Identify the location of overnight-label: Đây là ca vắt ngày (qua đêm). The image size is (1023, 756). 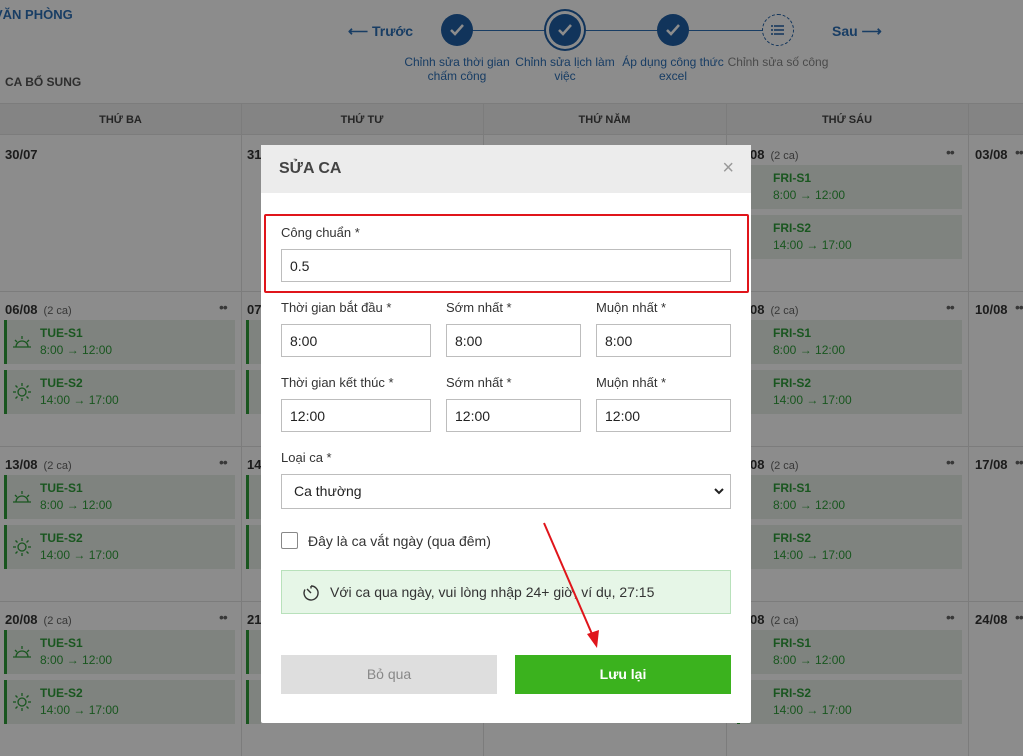
(399, 541).